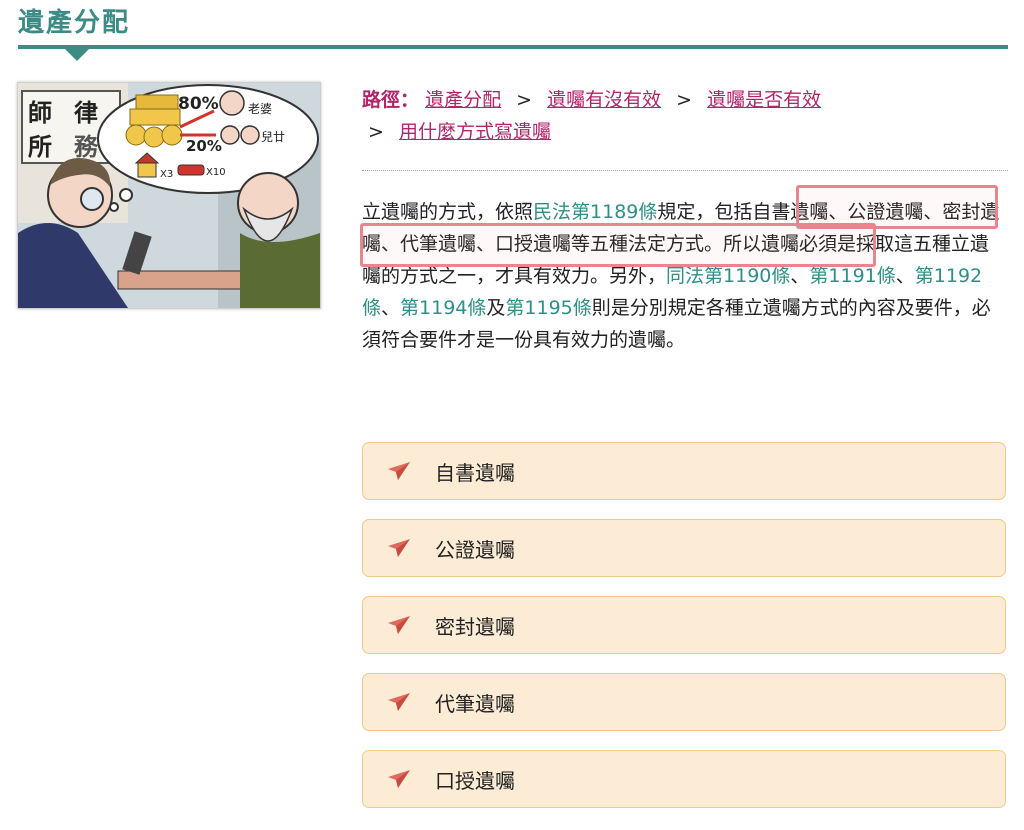 The image size is (1024, 830). I want to click on law-link-1194: 第1194條, so click(443, 308).